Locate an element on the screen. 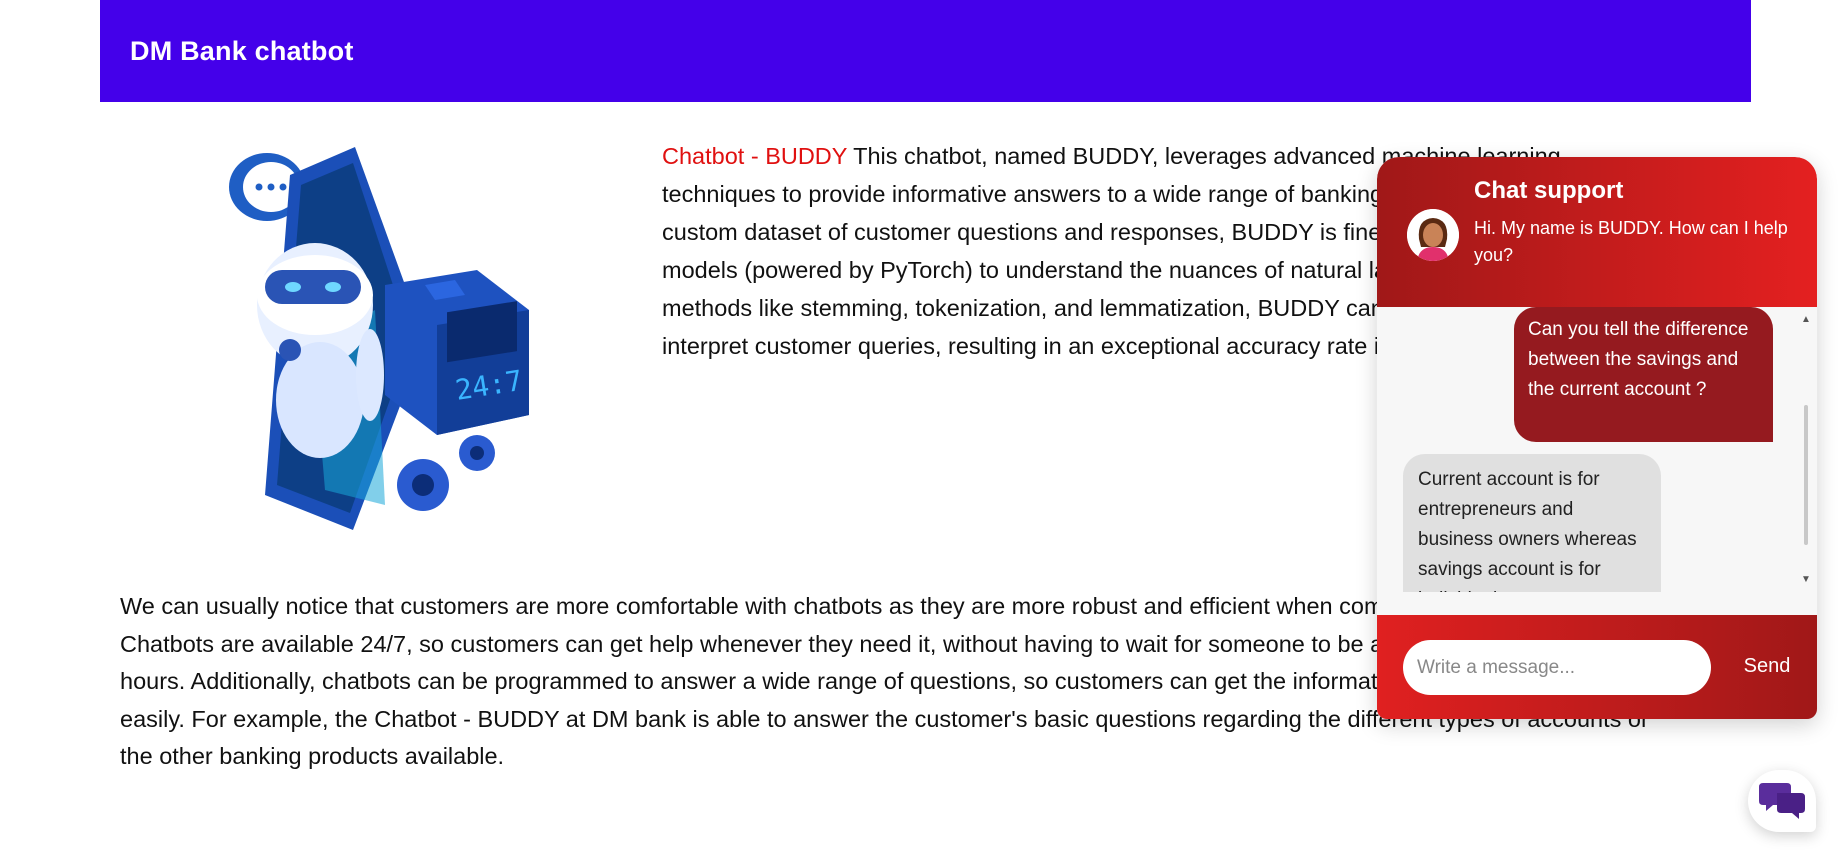  message-input is located at coordinates (1557, 667).